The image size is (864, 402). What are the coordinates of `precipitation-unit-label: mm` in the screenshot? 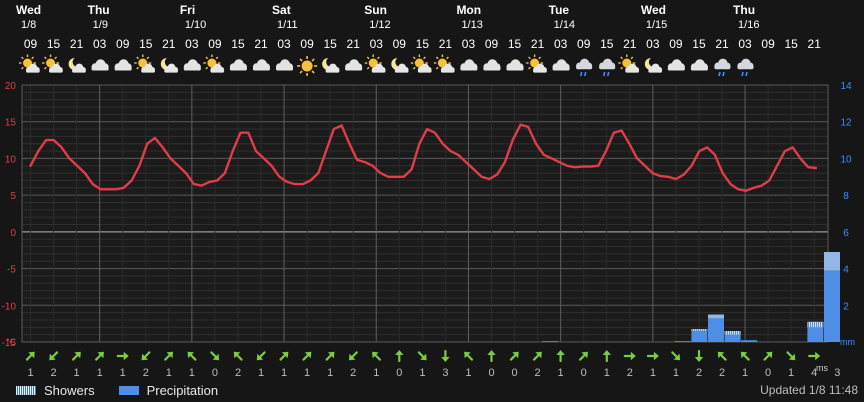 It's located at (847, 342).